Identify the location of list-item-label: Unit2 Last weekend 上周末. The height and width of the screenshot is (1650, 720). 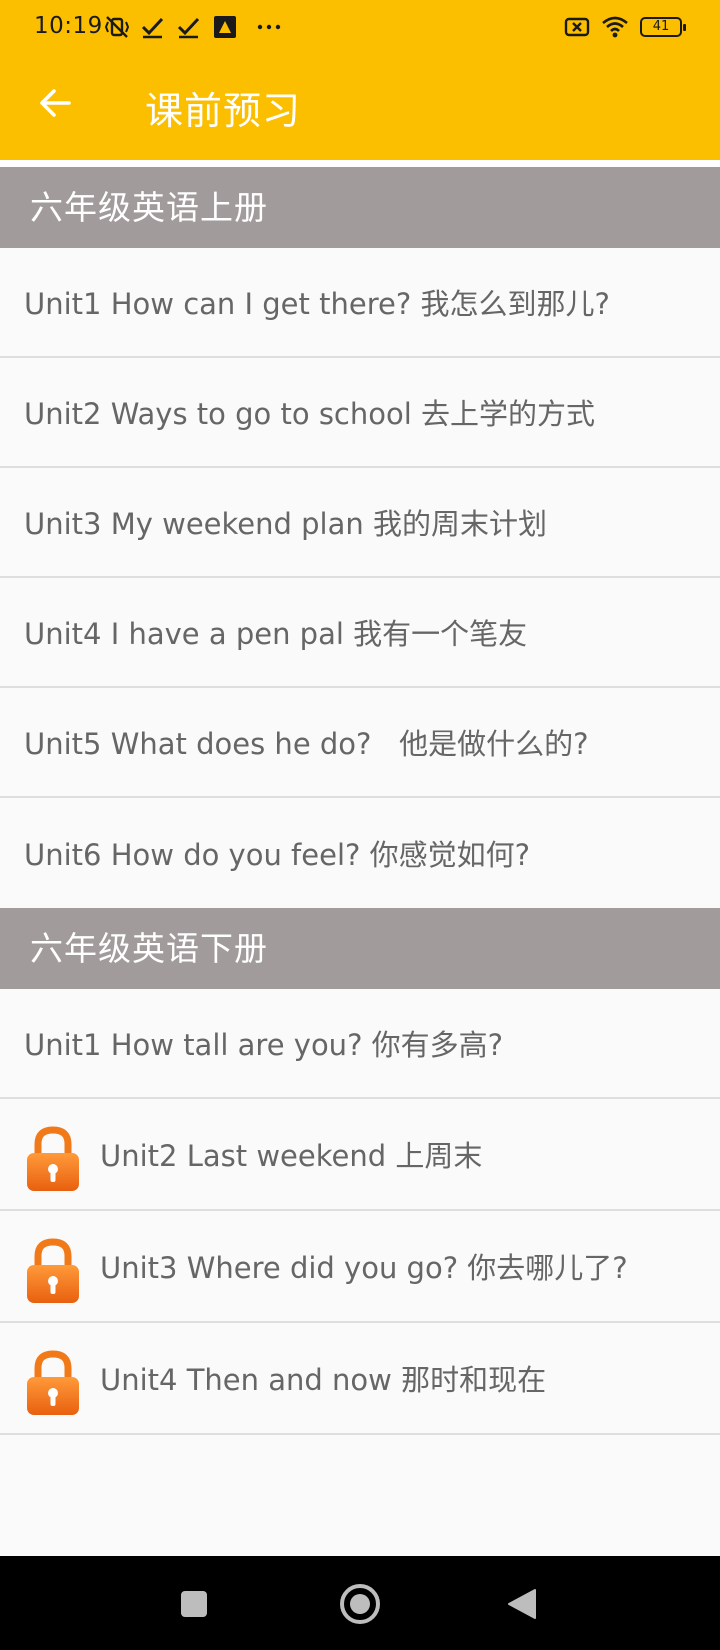
(291, 1156).